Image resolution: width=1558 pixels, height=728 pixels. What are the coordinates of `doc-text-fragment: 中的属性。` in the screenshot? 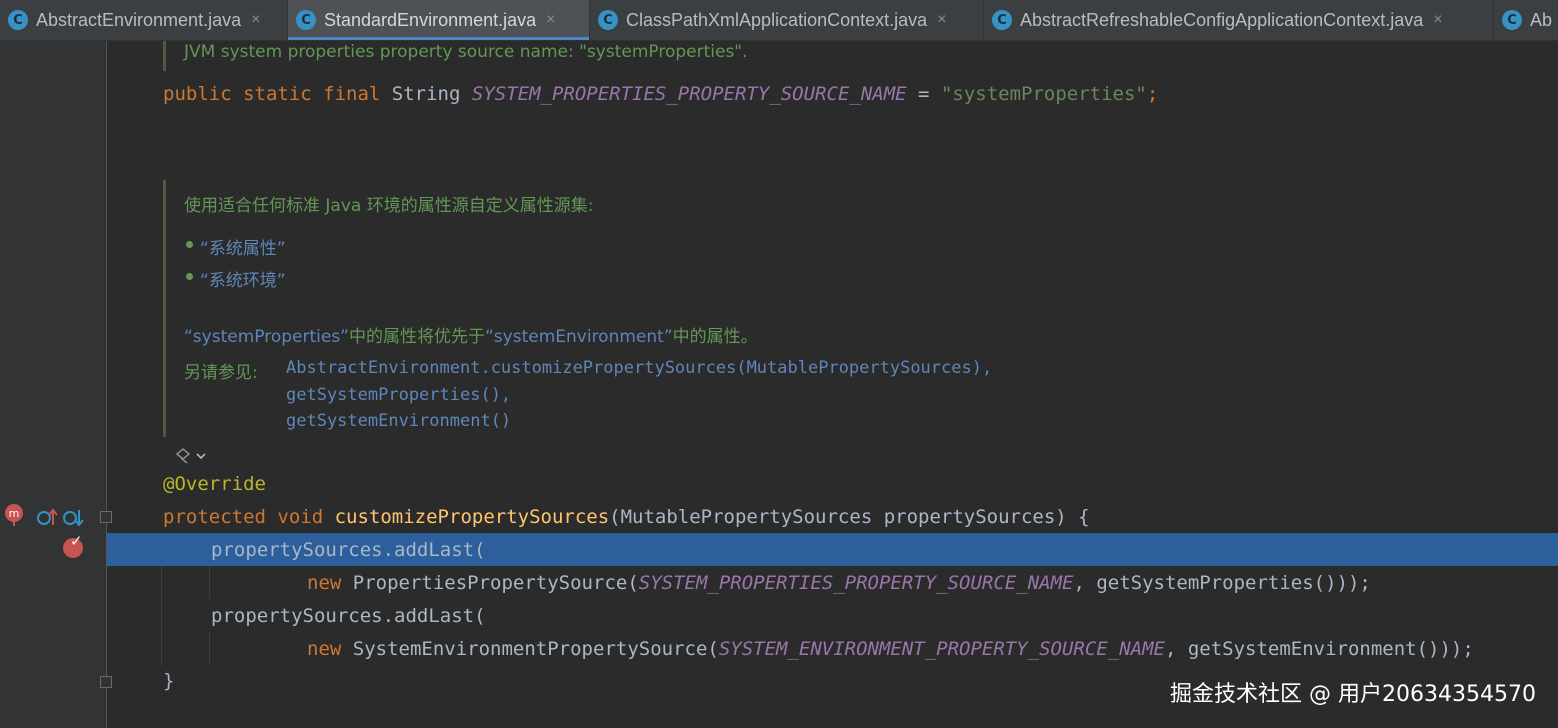 It's located at (715, 337).